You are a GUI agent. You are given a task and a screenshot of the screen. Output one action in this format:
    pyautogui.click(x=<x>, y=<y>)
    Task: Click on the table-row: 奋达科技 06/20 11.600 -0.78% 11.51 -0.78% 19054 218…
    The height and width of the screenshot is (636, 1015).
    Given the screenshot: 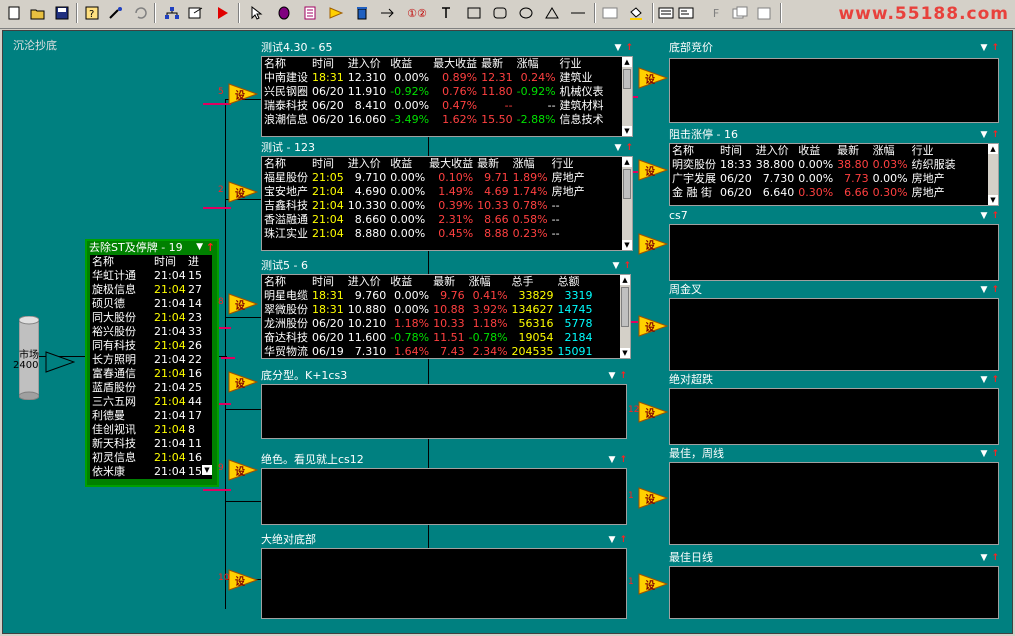 What is the action you would take?
    pyautogui.click(x=428, y=338)
    